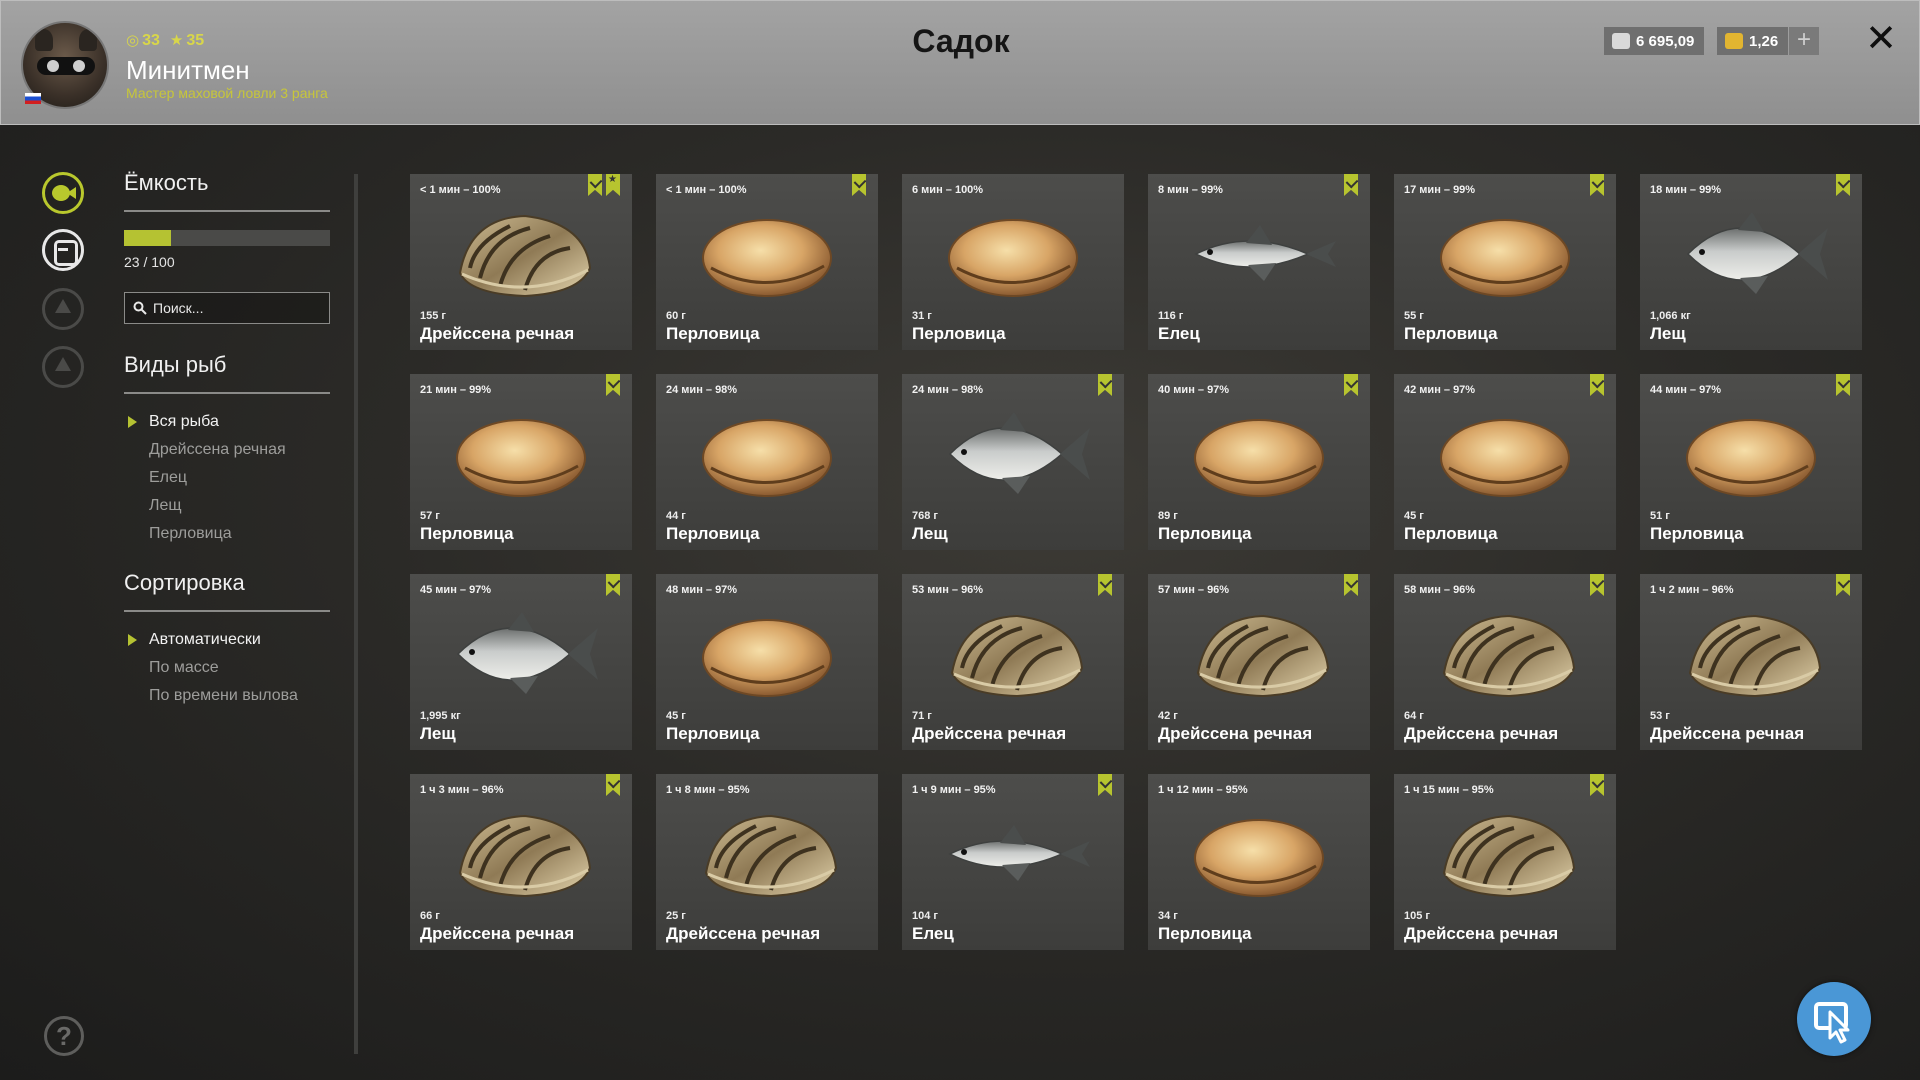  What do you see at coordinates (1751, 262) in the screenshot?
I see `catch-card: 18 мин – 99% 1,066 кг Лещ` at bounding box center [1751, 262].